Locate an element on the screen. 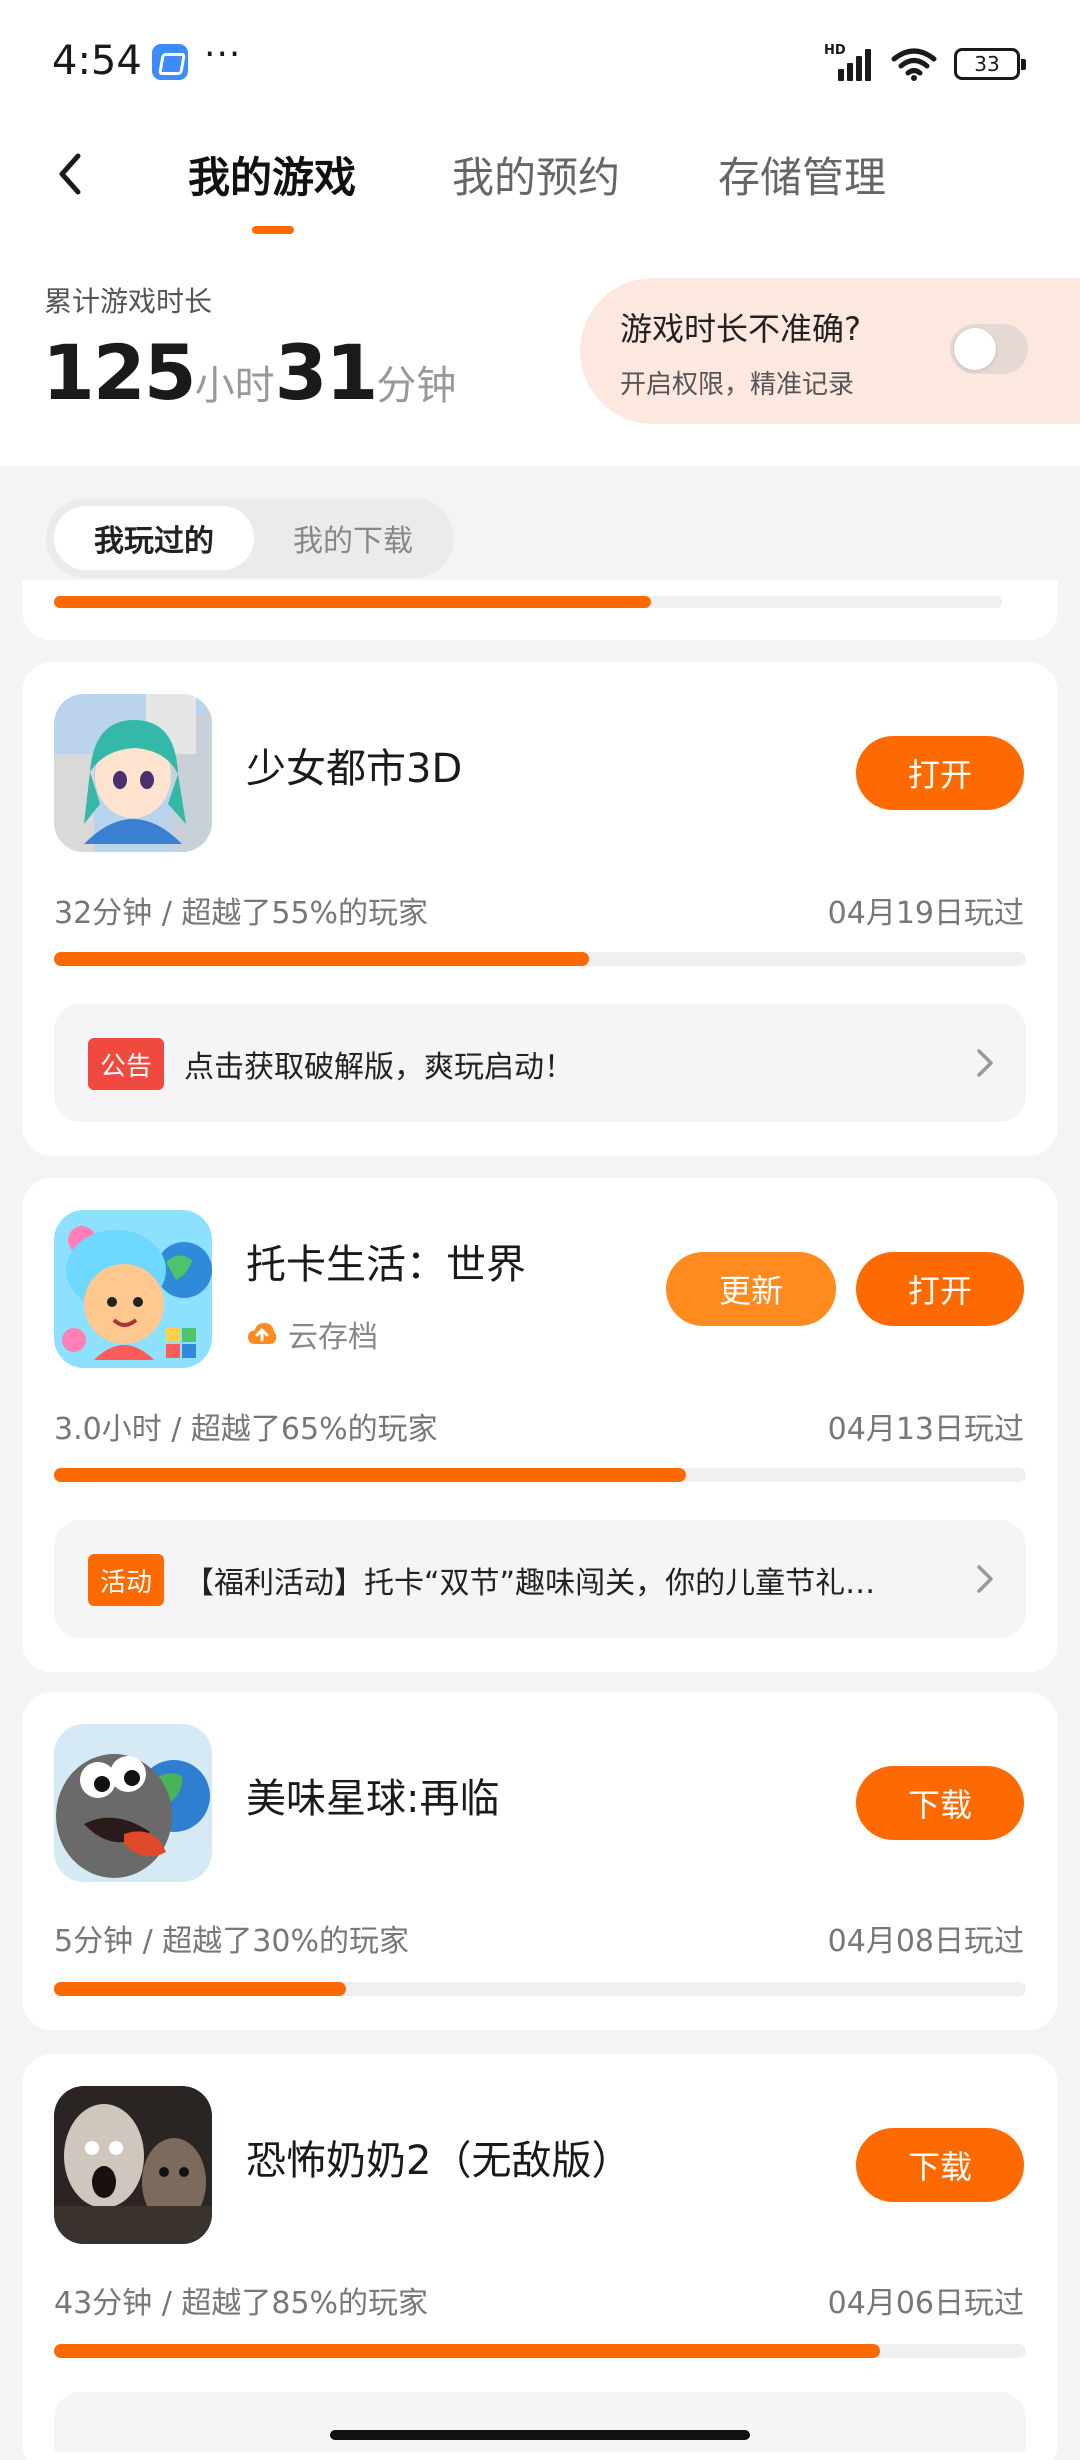  playtime-minutes: 31 is located at coordinates (326, 372).